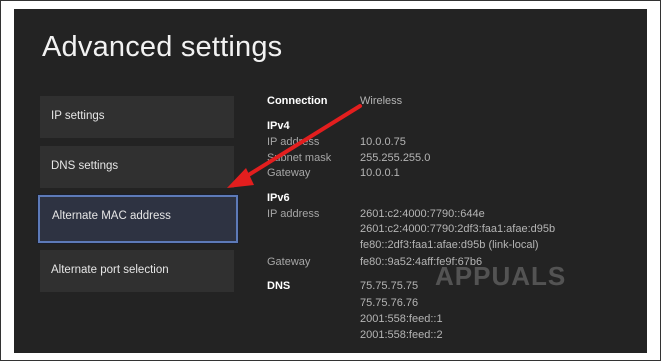 The height and width of the screenshot is (361, 661). I want to click on red-arrow-annotation, so click(294, 146).